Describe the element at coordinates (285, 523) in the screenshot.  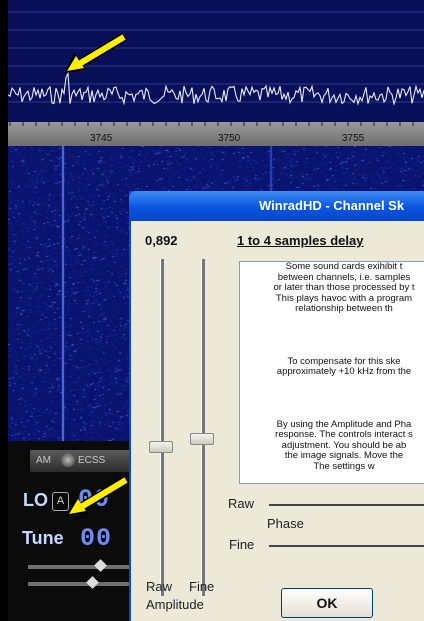
I see `phase-label: Phase` at that location.